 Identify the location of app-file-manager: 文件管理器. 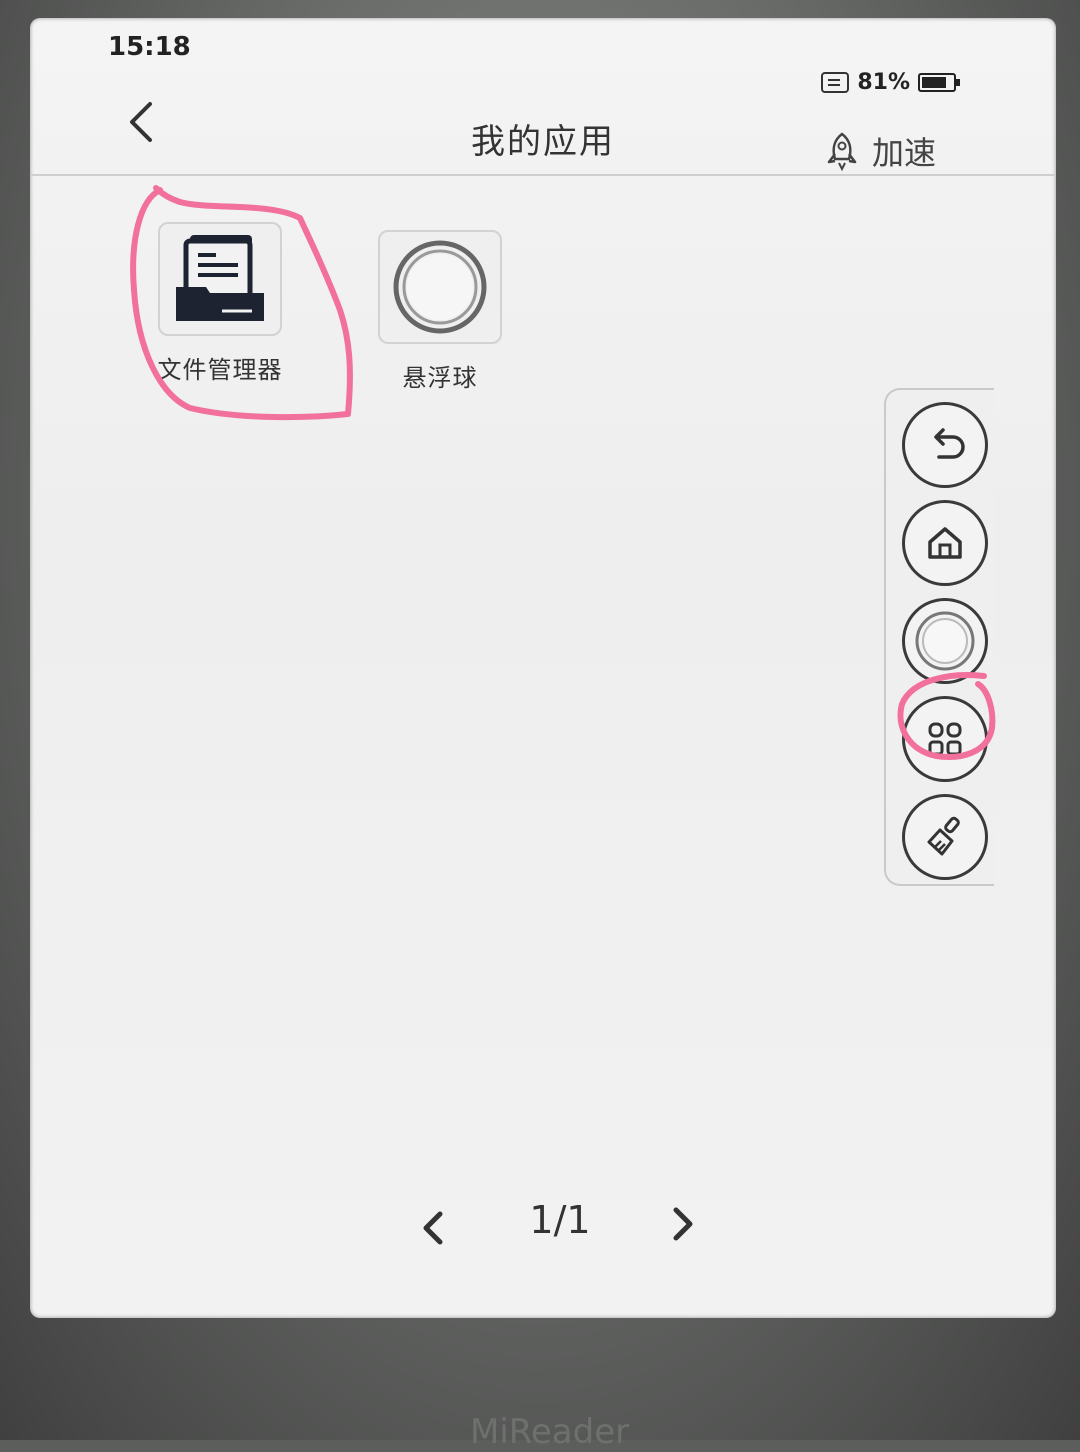
(220, 303).